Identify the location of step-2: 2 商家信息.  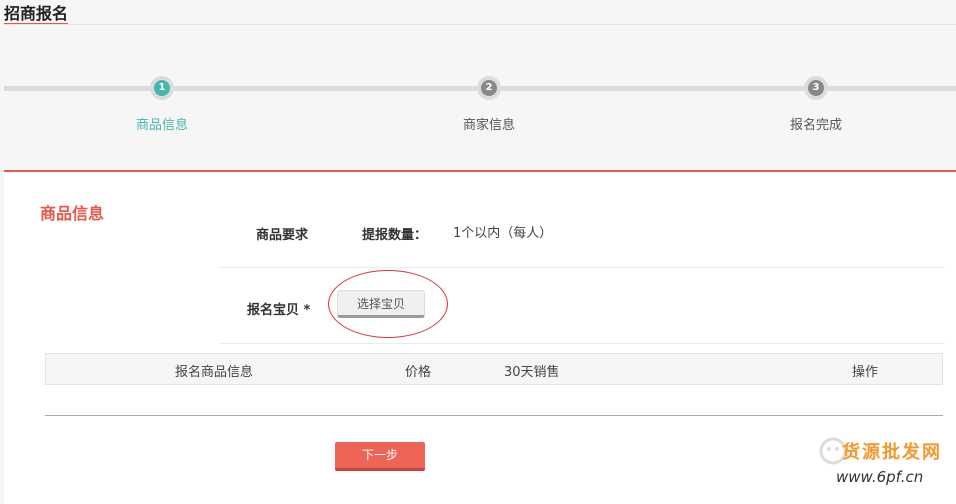
(489, 104).